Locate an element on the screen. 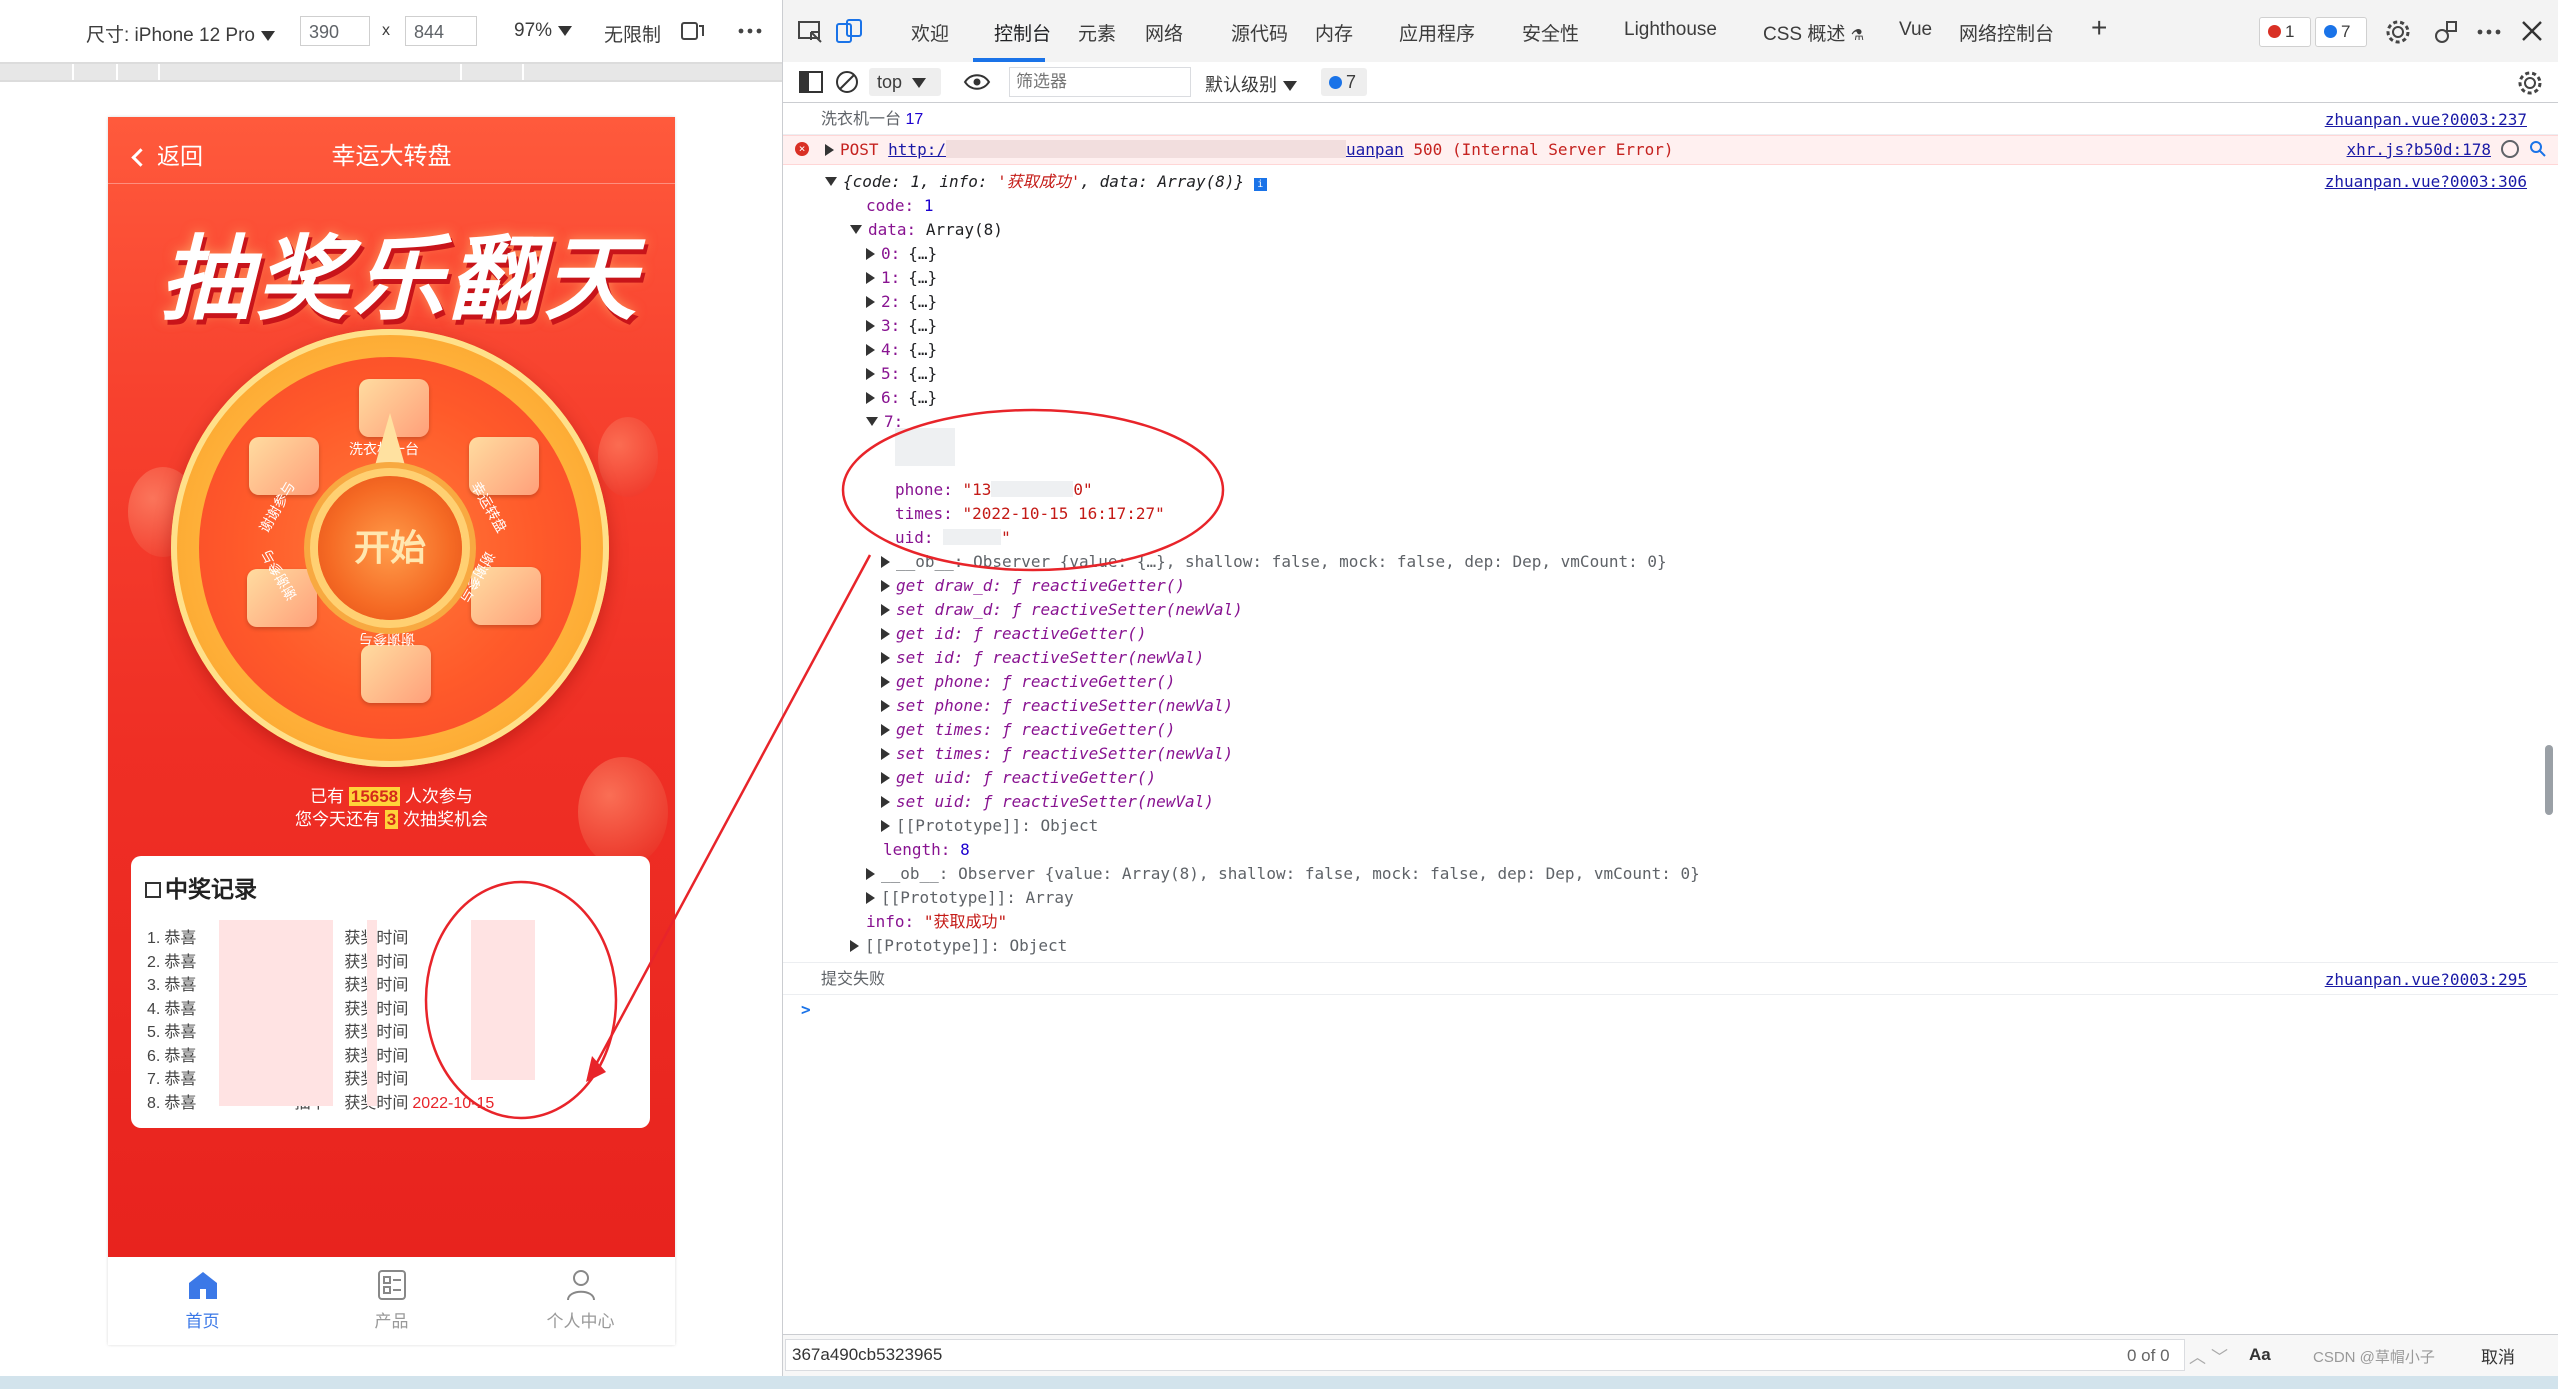 This screenshot has width=2558, height=1389. media-query-ruler is located at coordinates (392, 72).